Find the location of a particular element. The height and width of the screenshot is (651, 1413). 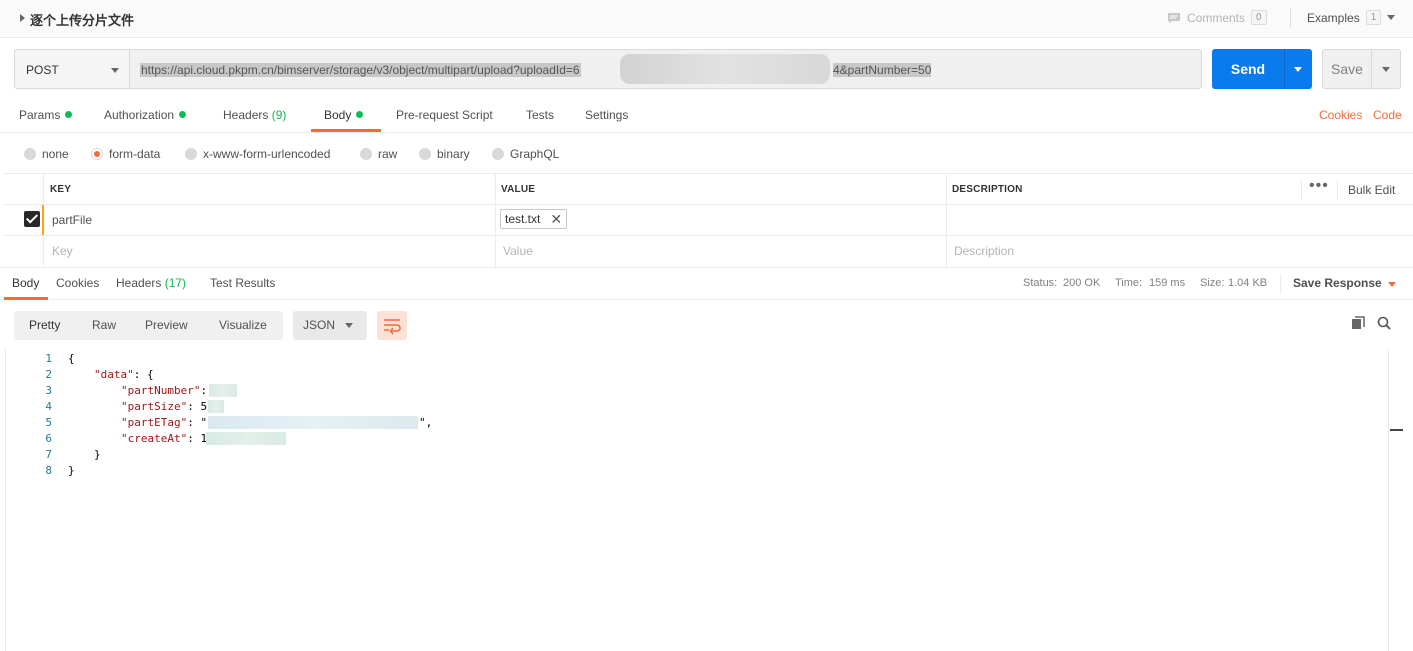

radio-label: raw is located at coordinates (388, 154).